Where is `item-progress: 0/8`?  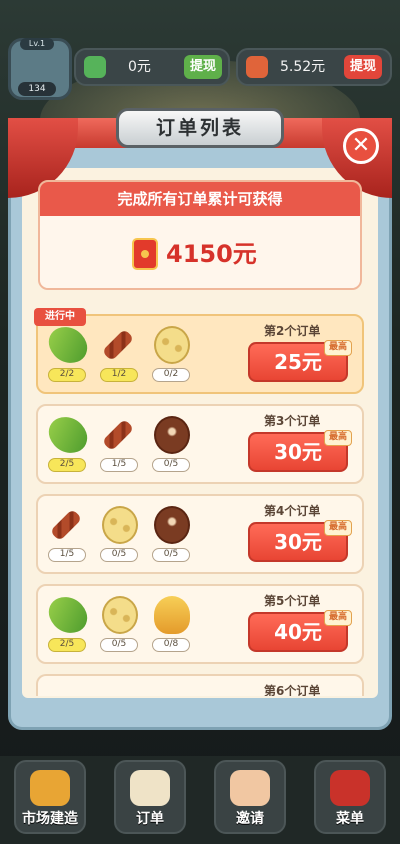 item-progress: 0/8 is located at coordinates (171, 645).